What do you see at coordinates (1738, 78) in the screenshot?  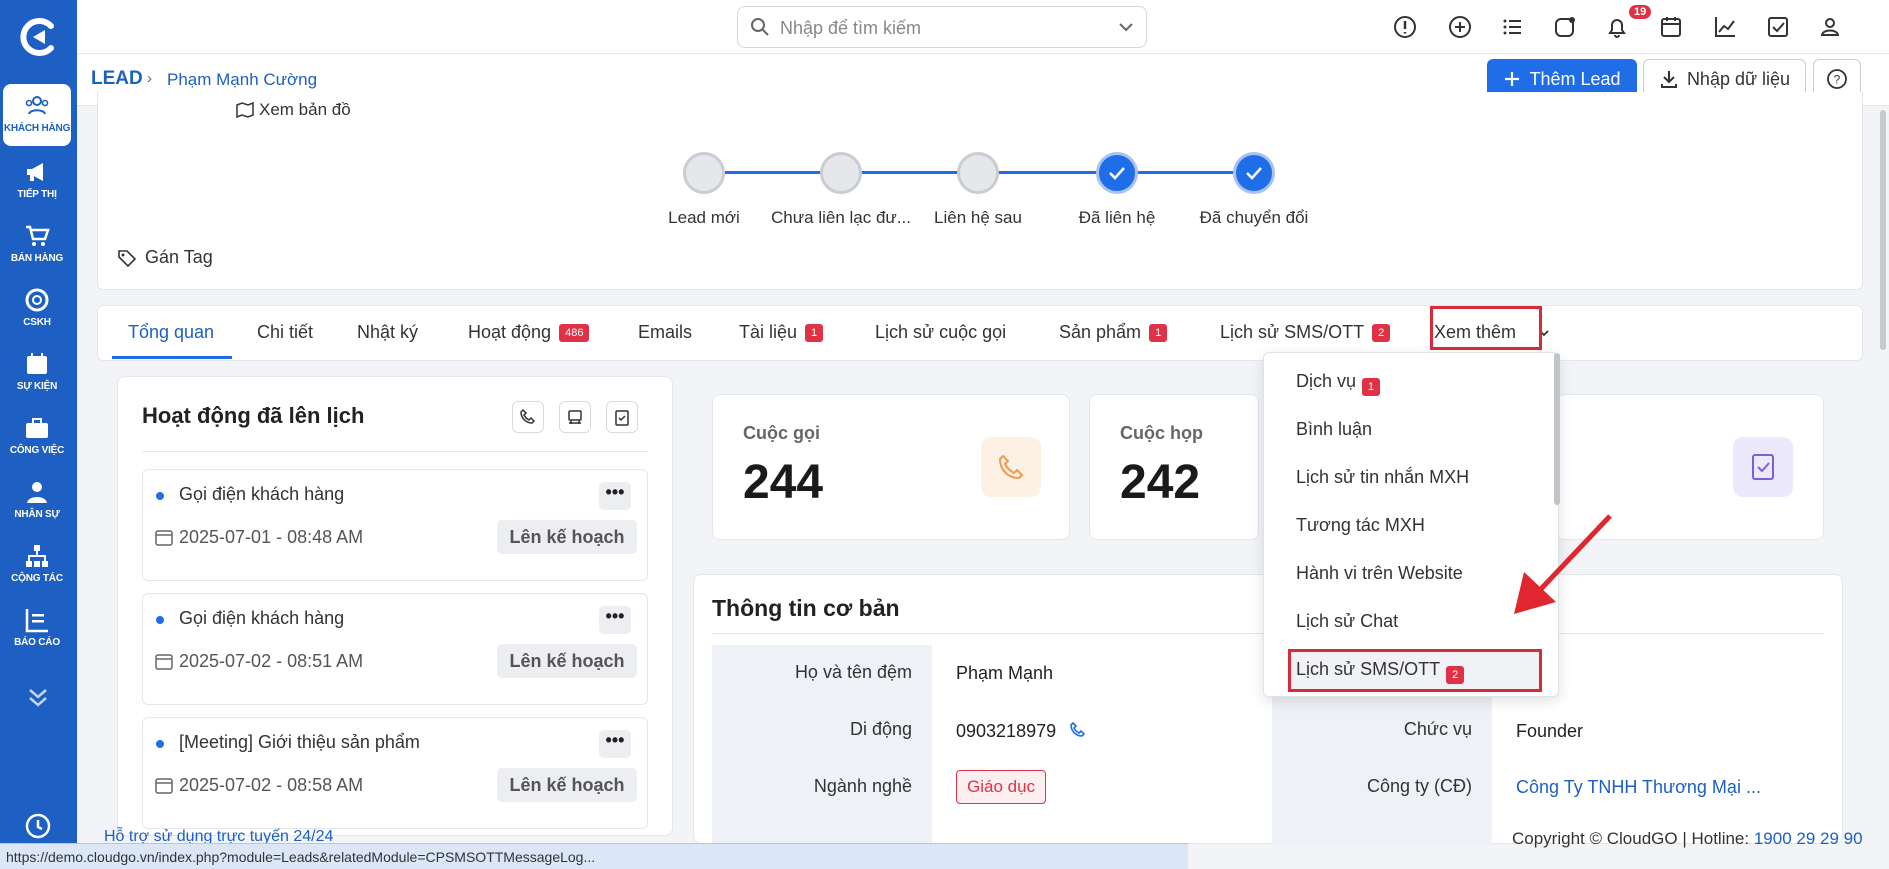 I see `import-data-label: Nhập dữ liệu` at bounding box center [1738, 78].